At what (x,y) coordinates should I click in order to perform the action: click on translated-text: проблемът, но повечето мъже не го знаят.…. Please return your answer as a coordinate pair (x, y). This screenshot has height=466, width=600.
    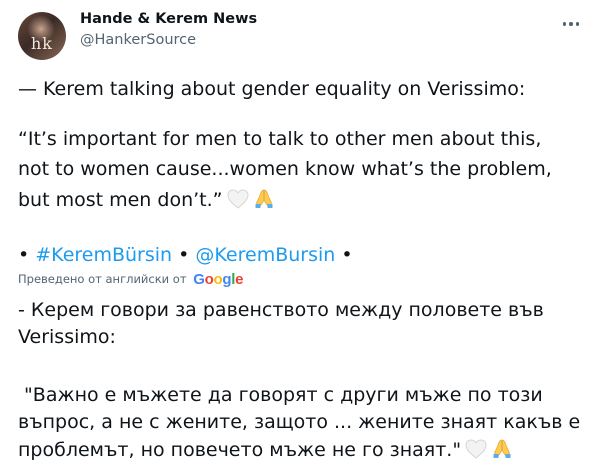
    Looking at the image, I should click on (240, 450).